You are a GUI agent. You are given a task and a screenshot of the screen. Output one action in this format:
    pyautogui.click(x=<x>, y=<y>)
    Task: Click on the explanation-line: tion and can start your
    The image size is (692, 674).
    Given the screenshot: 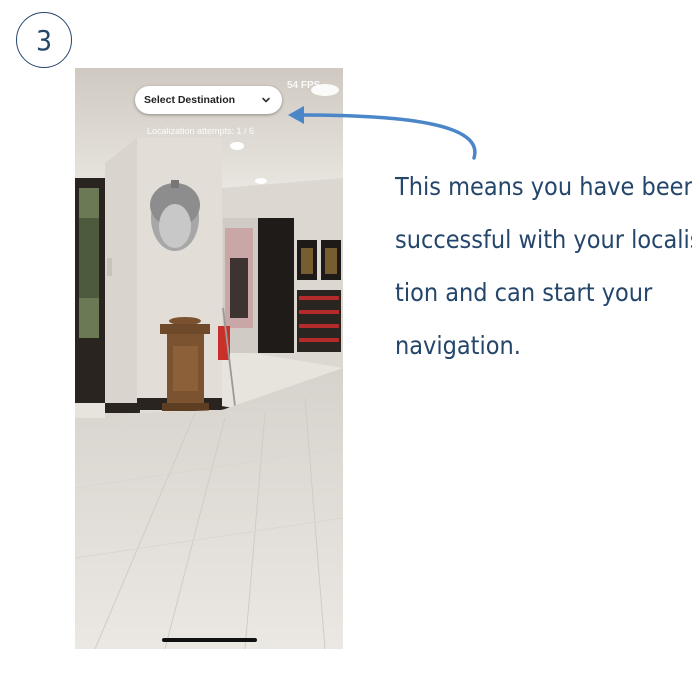 What is the action you would take?
    pyautogui.click(x=524, y=292)
    